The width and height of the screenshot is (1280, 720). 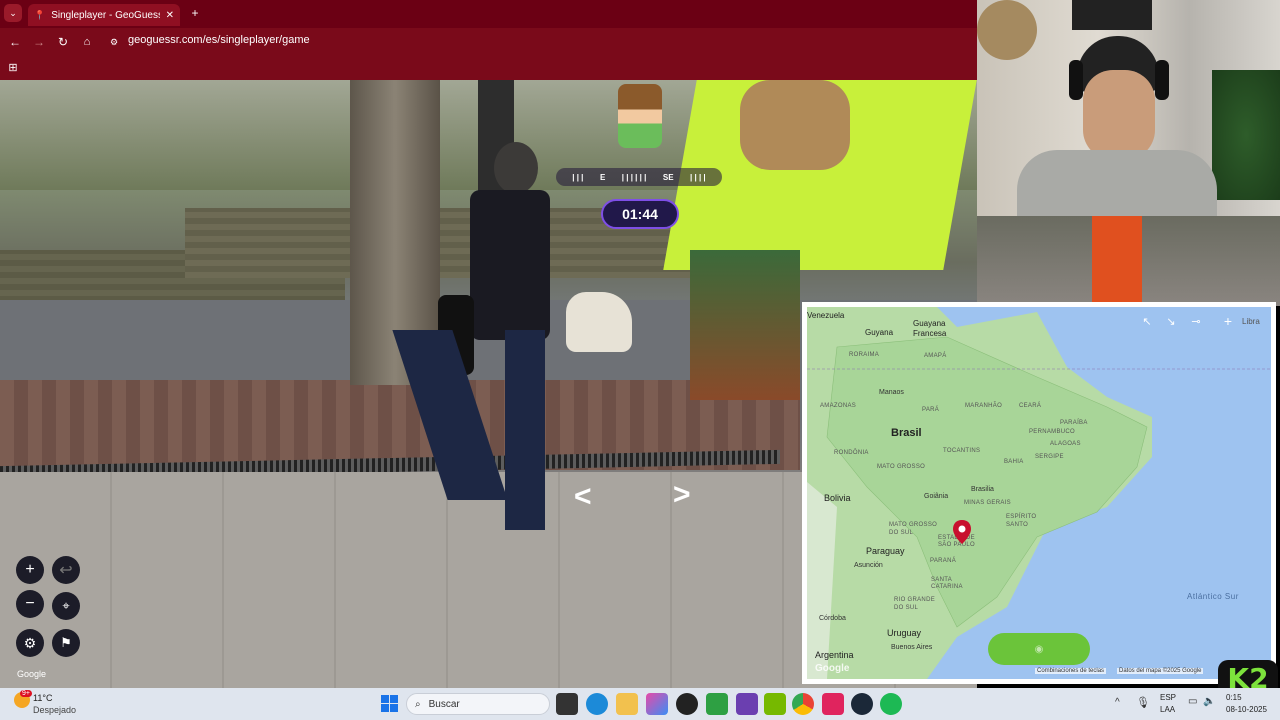 I want to click on reload-icon: ↻, so click(x=63, y=42).